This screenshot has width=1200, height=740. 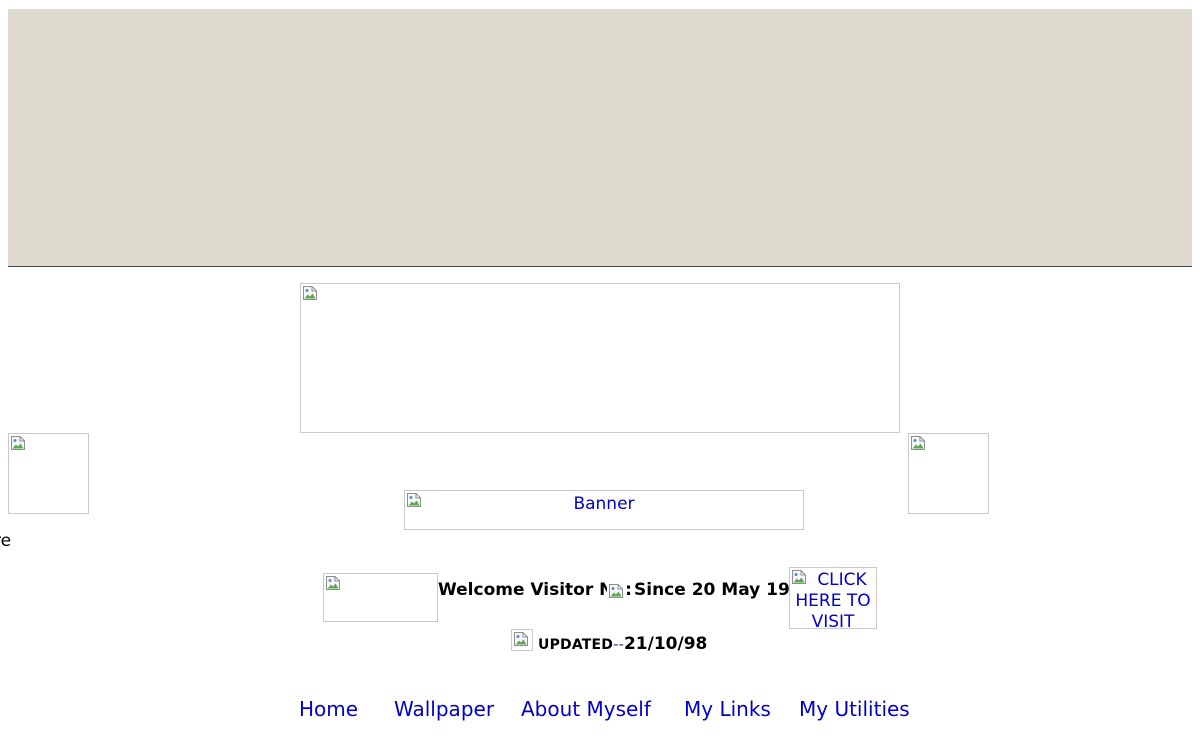 I want to click on updated-date: 21/10/98, so click(x=665, y=644).